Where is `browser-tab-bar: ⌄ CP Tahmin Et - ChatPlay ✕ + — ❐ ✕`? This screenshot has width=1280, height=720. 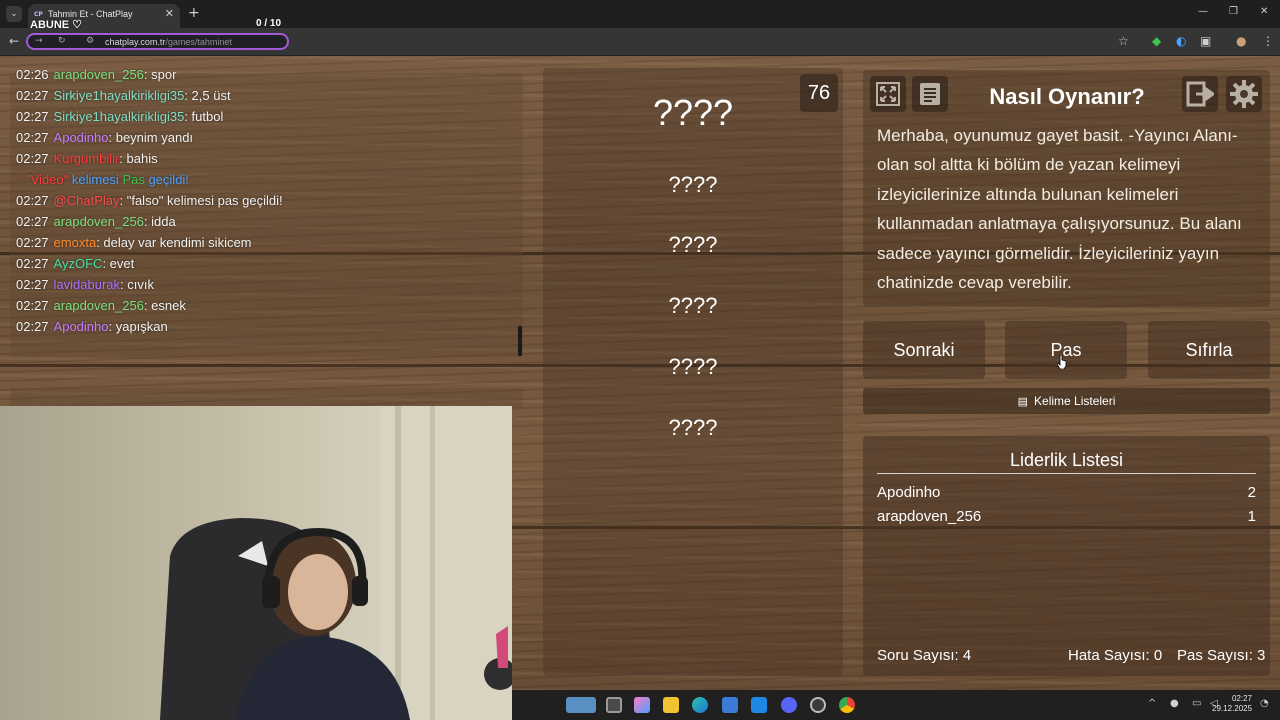 browser-tab-bar: ⌄ CP Tahmin Et - ChatPlay ✕ + — ❐ ✕ is located at coordinates (640, 14).